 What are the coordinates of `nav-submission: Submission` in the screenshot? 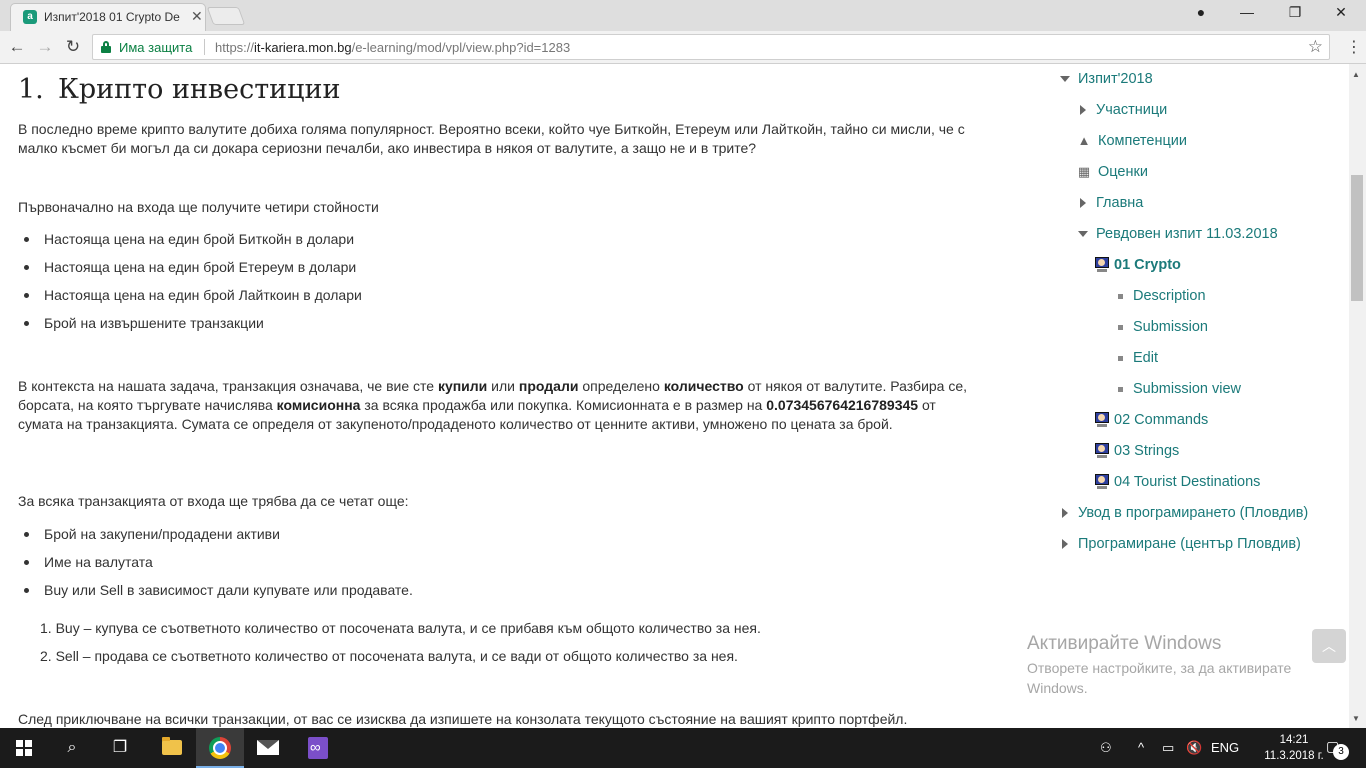 It's located at (1163, 327).